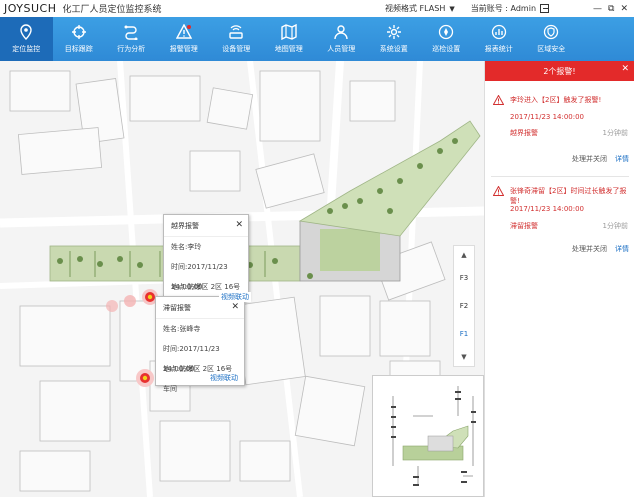 This screenshot has height=497, width=634. I want to click on nav-label: 巡检设置, so click(446, 49).